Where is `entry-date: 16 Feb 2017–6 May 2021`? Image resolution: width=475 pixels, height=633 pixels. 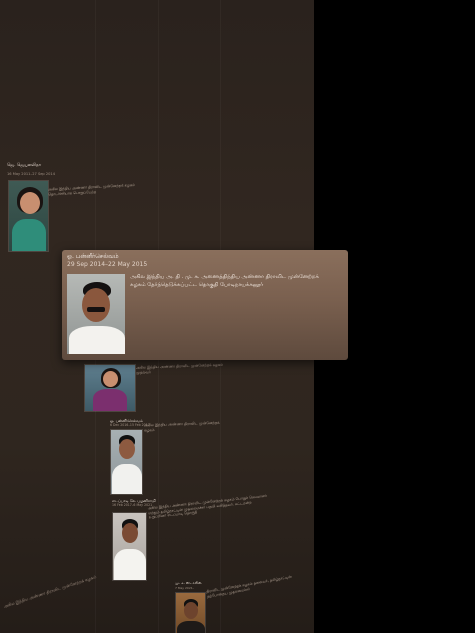 entry-date: 16 Feb 2017–6 May 2021 is located at coordinates (132, 505).